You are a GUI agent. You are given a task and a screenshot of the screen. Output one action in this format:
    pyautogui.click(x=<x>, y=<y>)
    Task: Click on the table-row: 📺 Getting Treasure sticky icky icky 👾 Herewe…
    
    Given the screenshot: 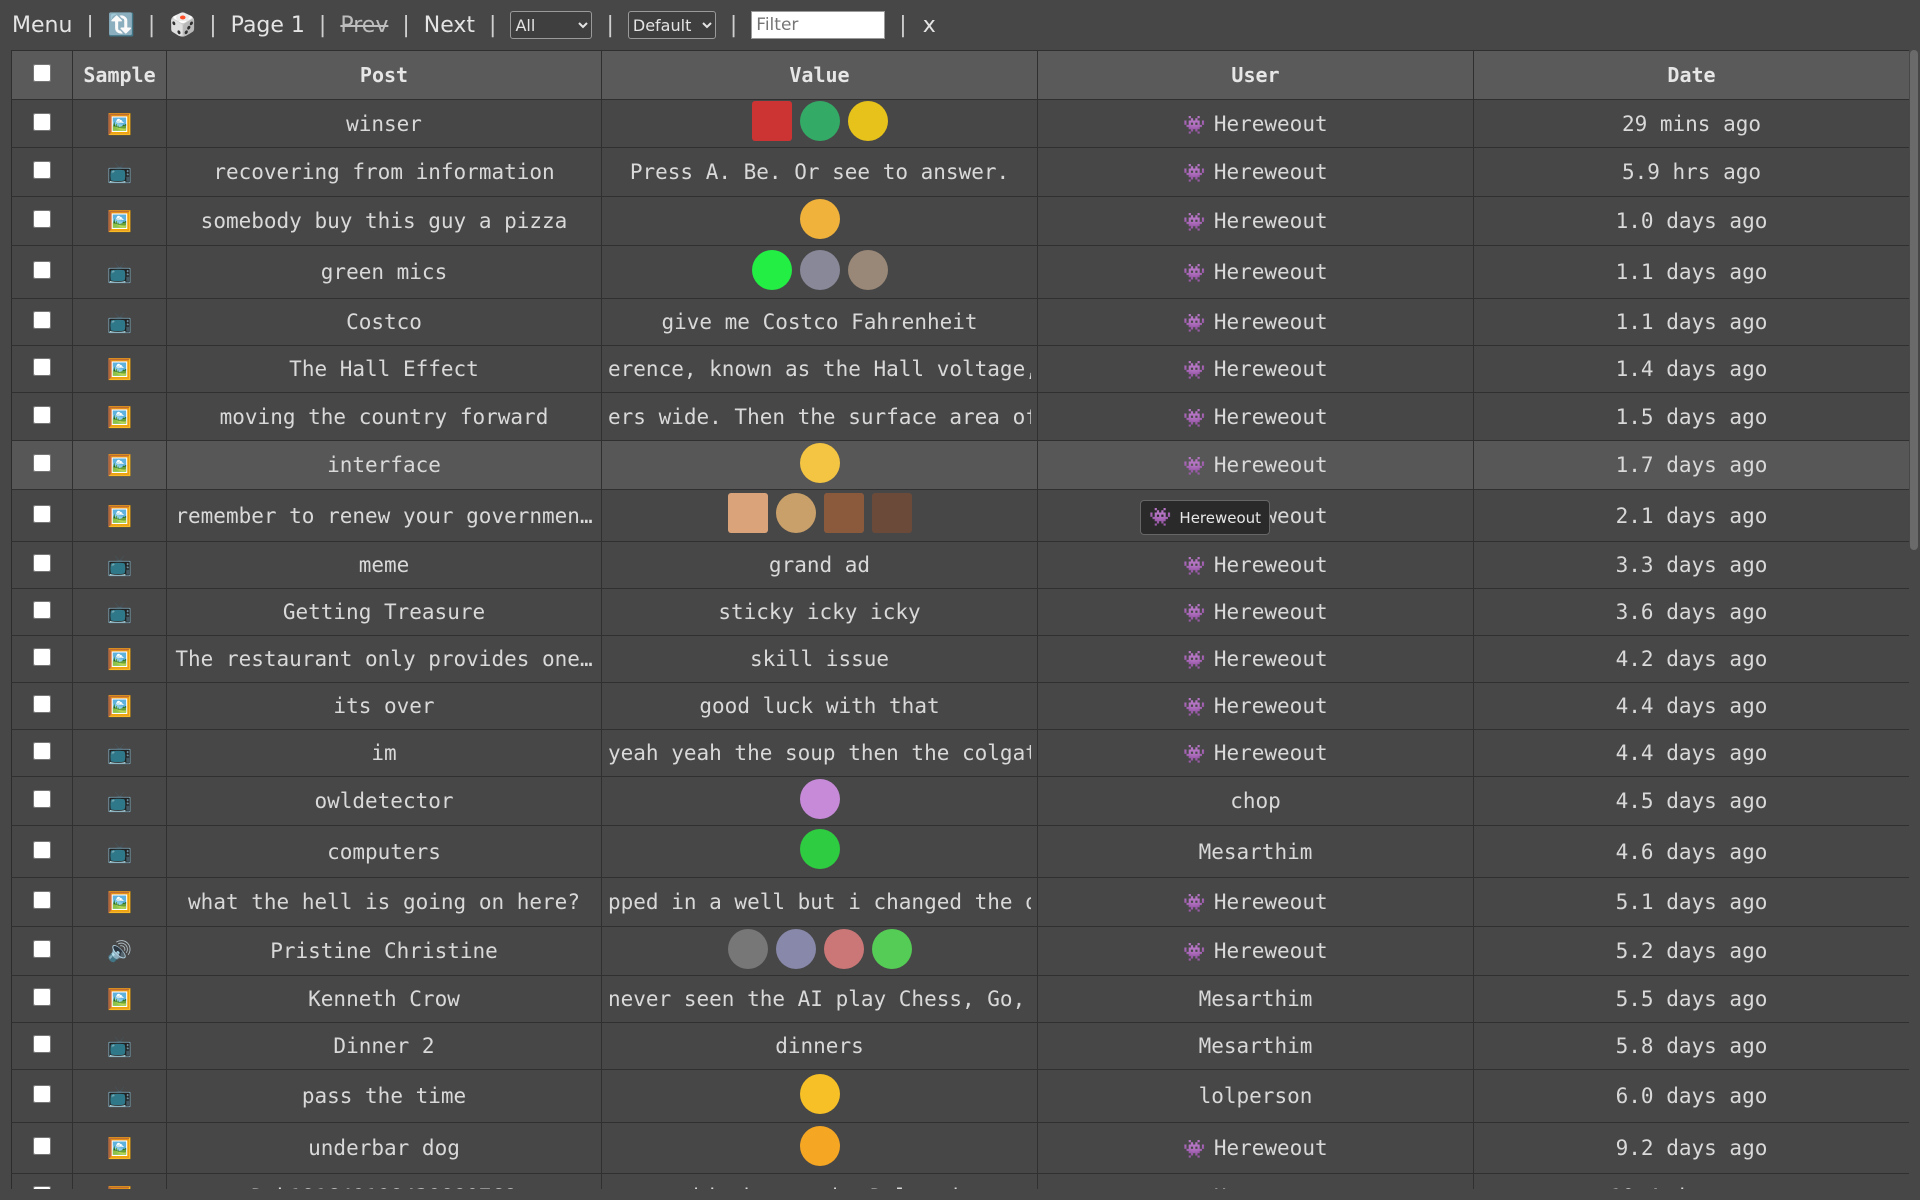 What is the action you would take?
    pyautogui.click(x=960, y=612)
    